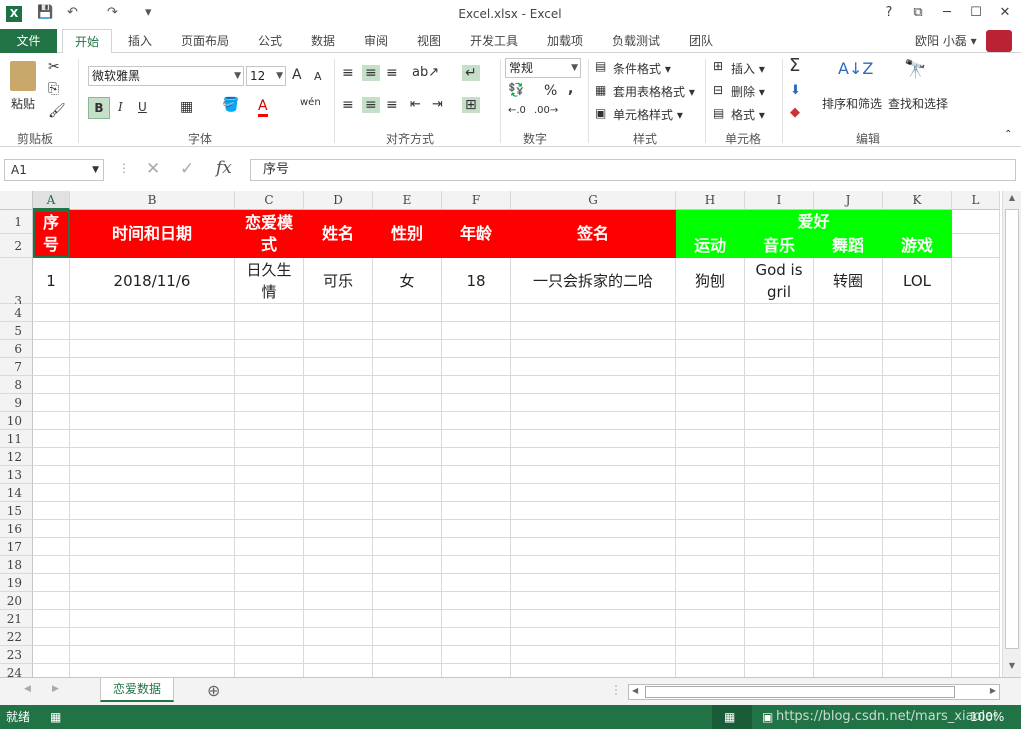  Describe the element at coordinates (28, 41) in the screenshot. I see `tab-file: 文件` at that location.